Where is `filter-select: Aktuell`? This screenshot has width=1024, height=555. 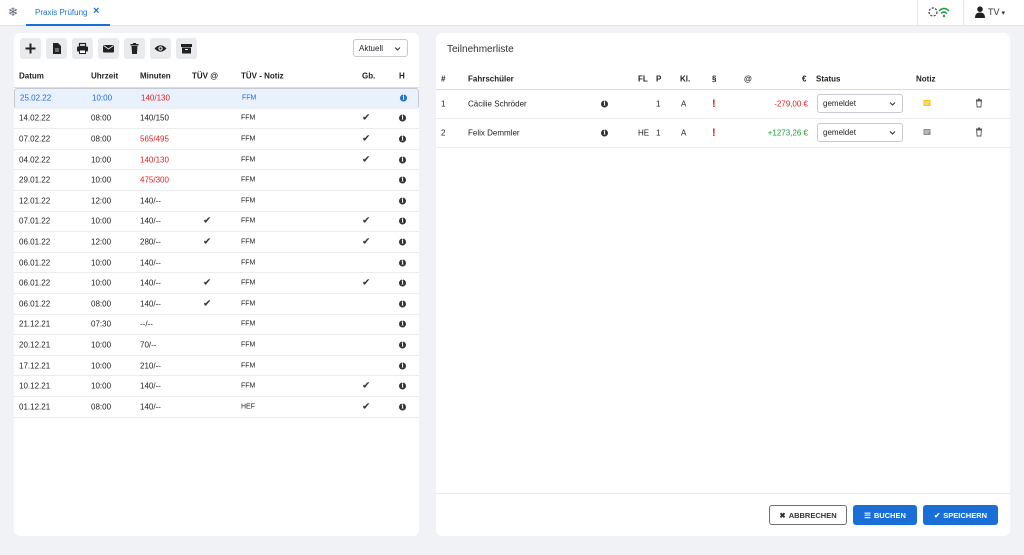 filter-select: Aktuell is located at coordinates (380, 48).